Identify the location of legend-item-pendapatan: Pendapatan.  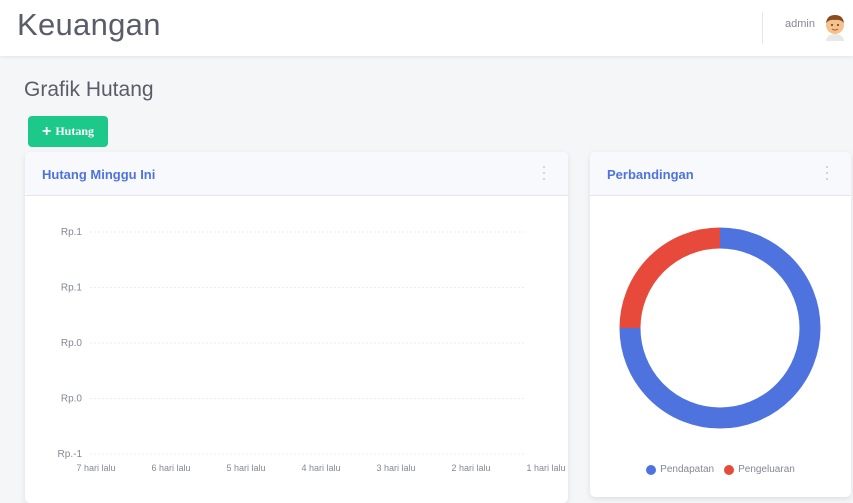
(680, 469).